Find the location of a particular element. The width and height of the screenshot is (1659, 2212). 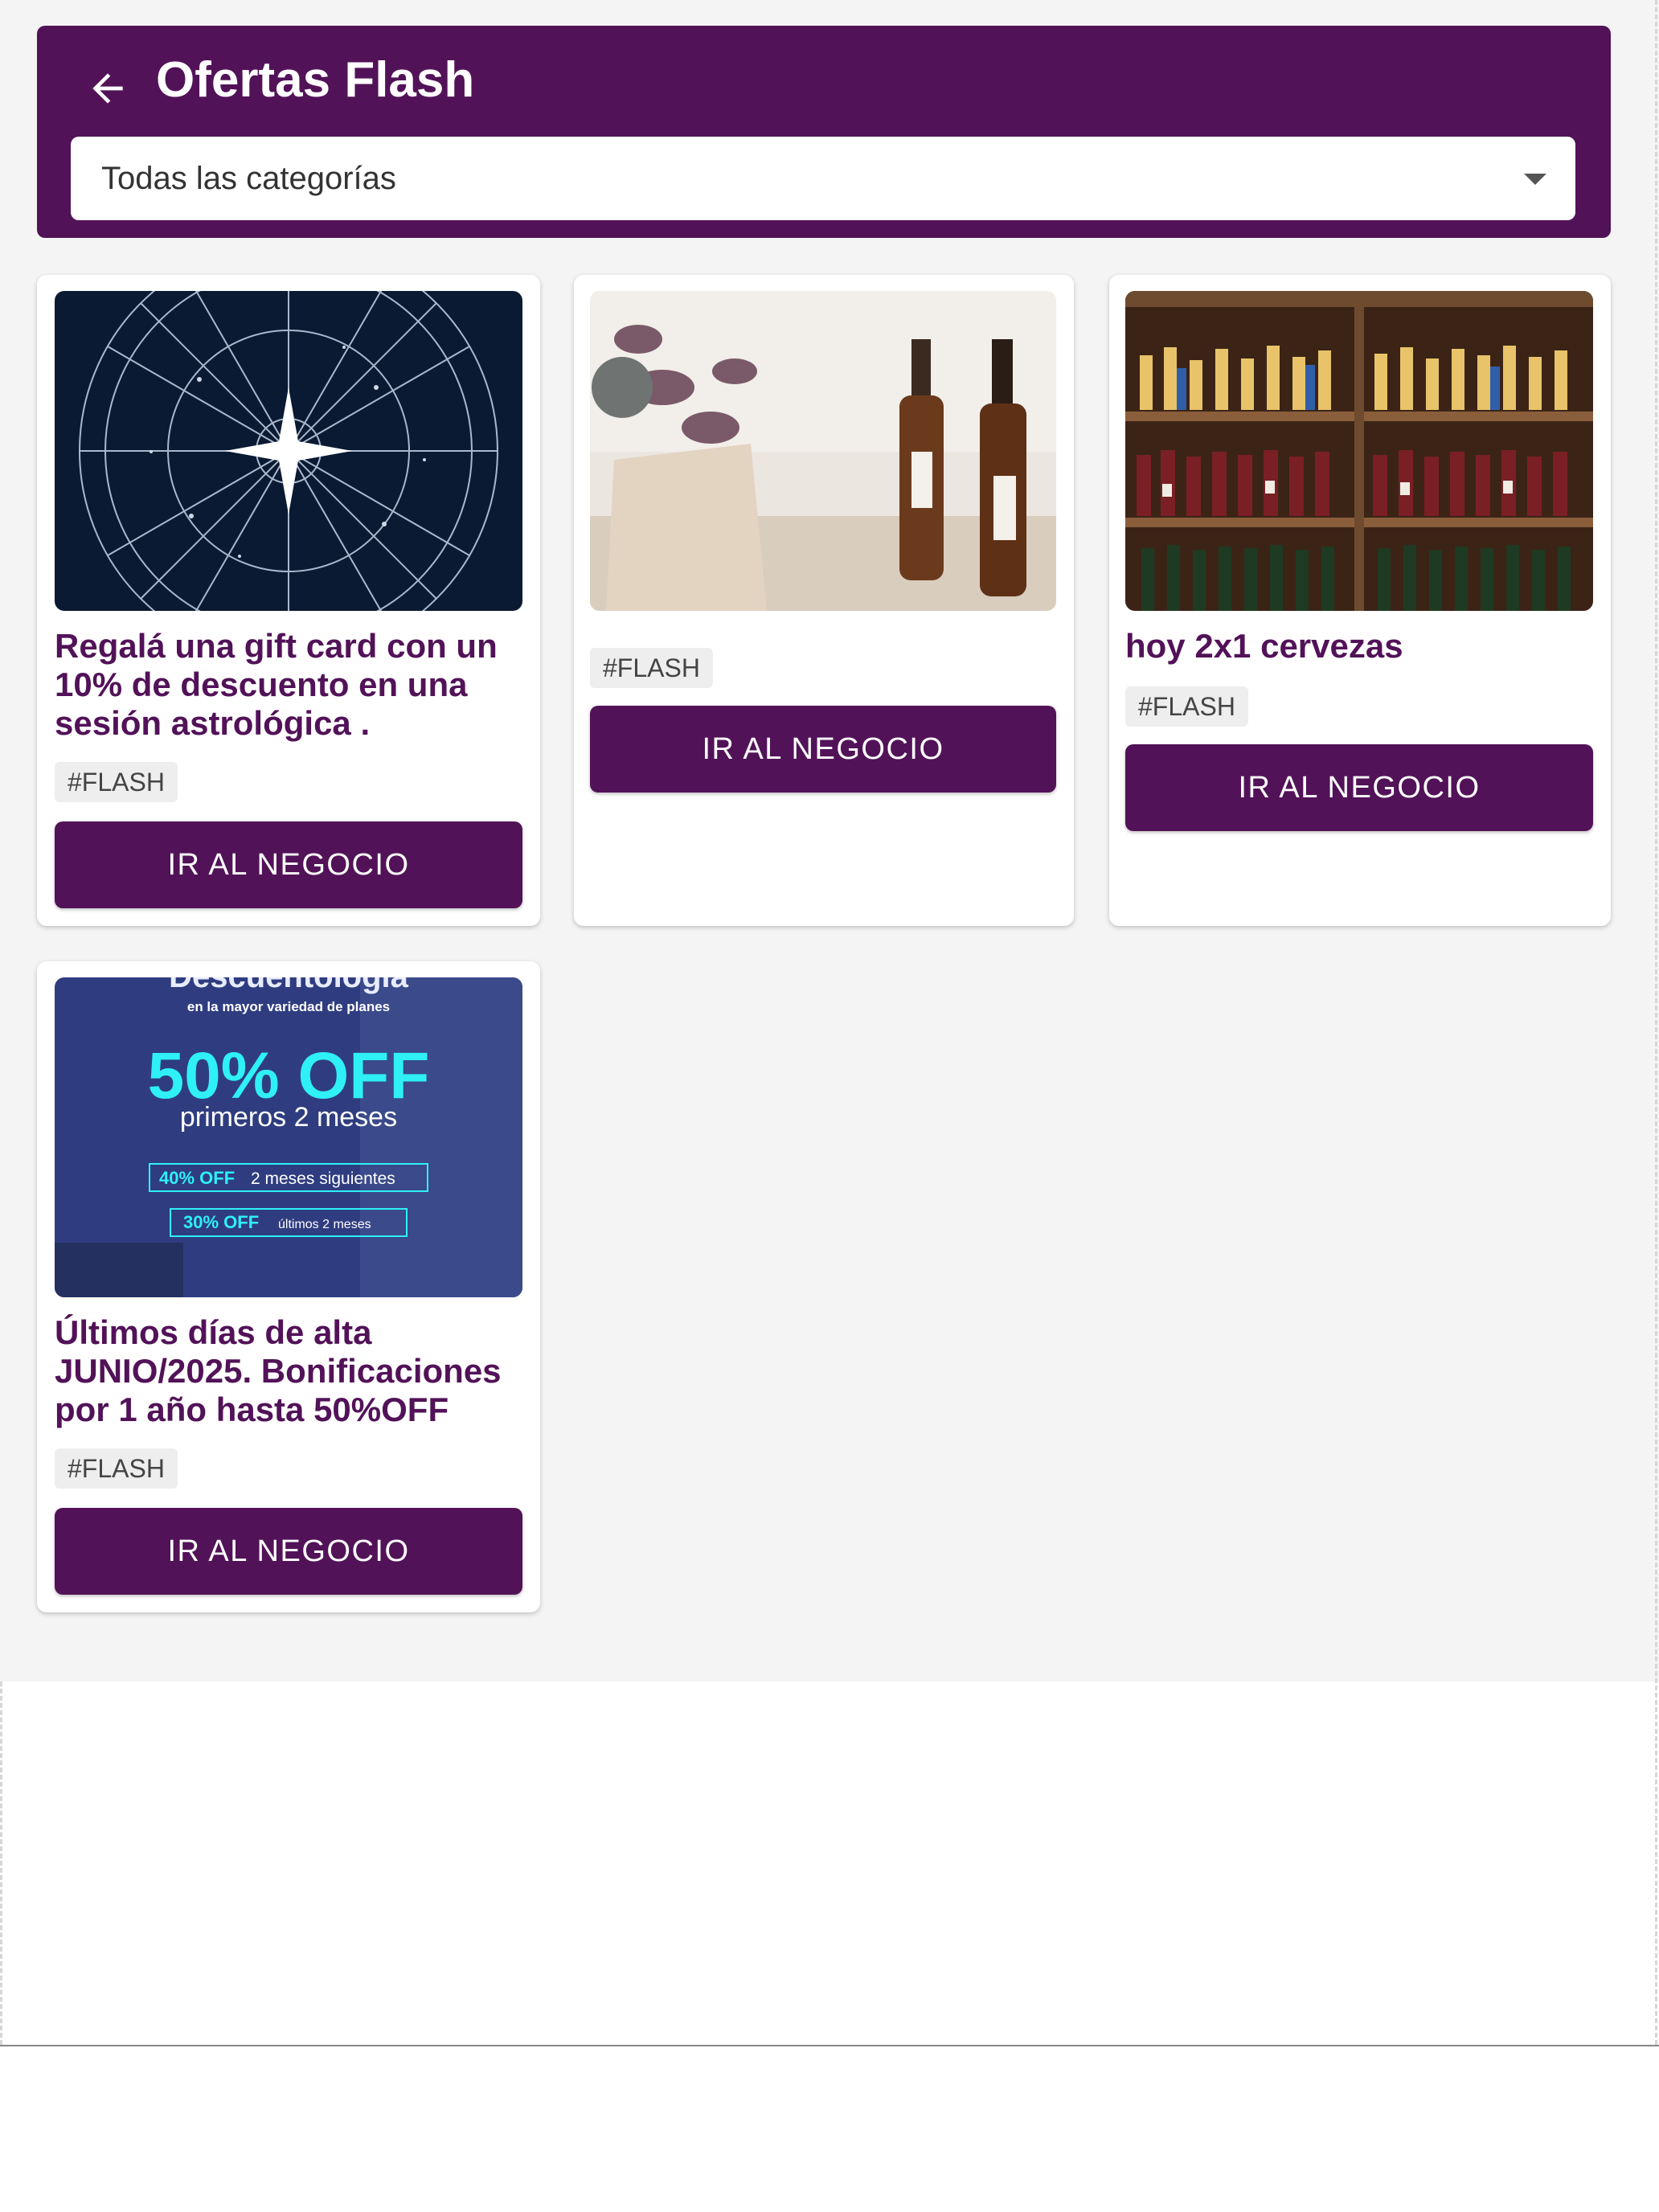

offer-card: hoy 2x1 cervezas #FLASH IR AL NEGOCIO is located at coordinates (1360, 600).